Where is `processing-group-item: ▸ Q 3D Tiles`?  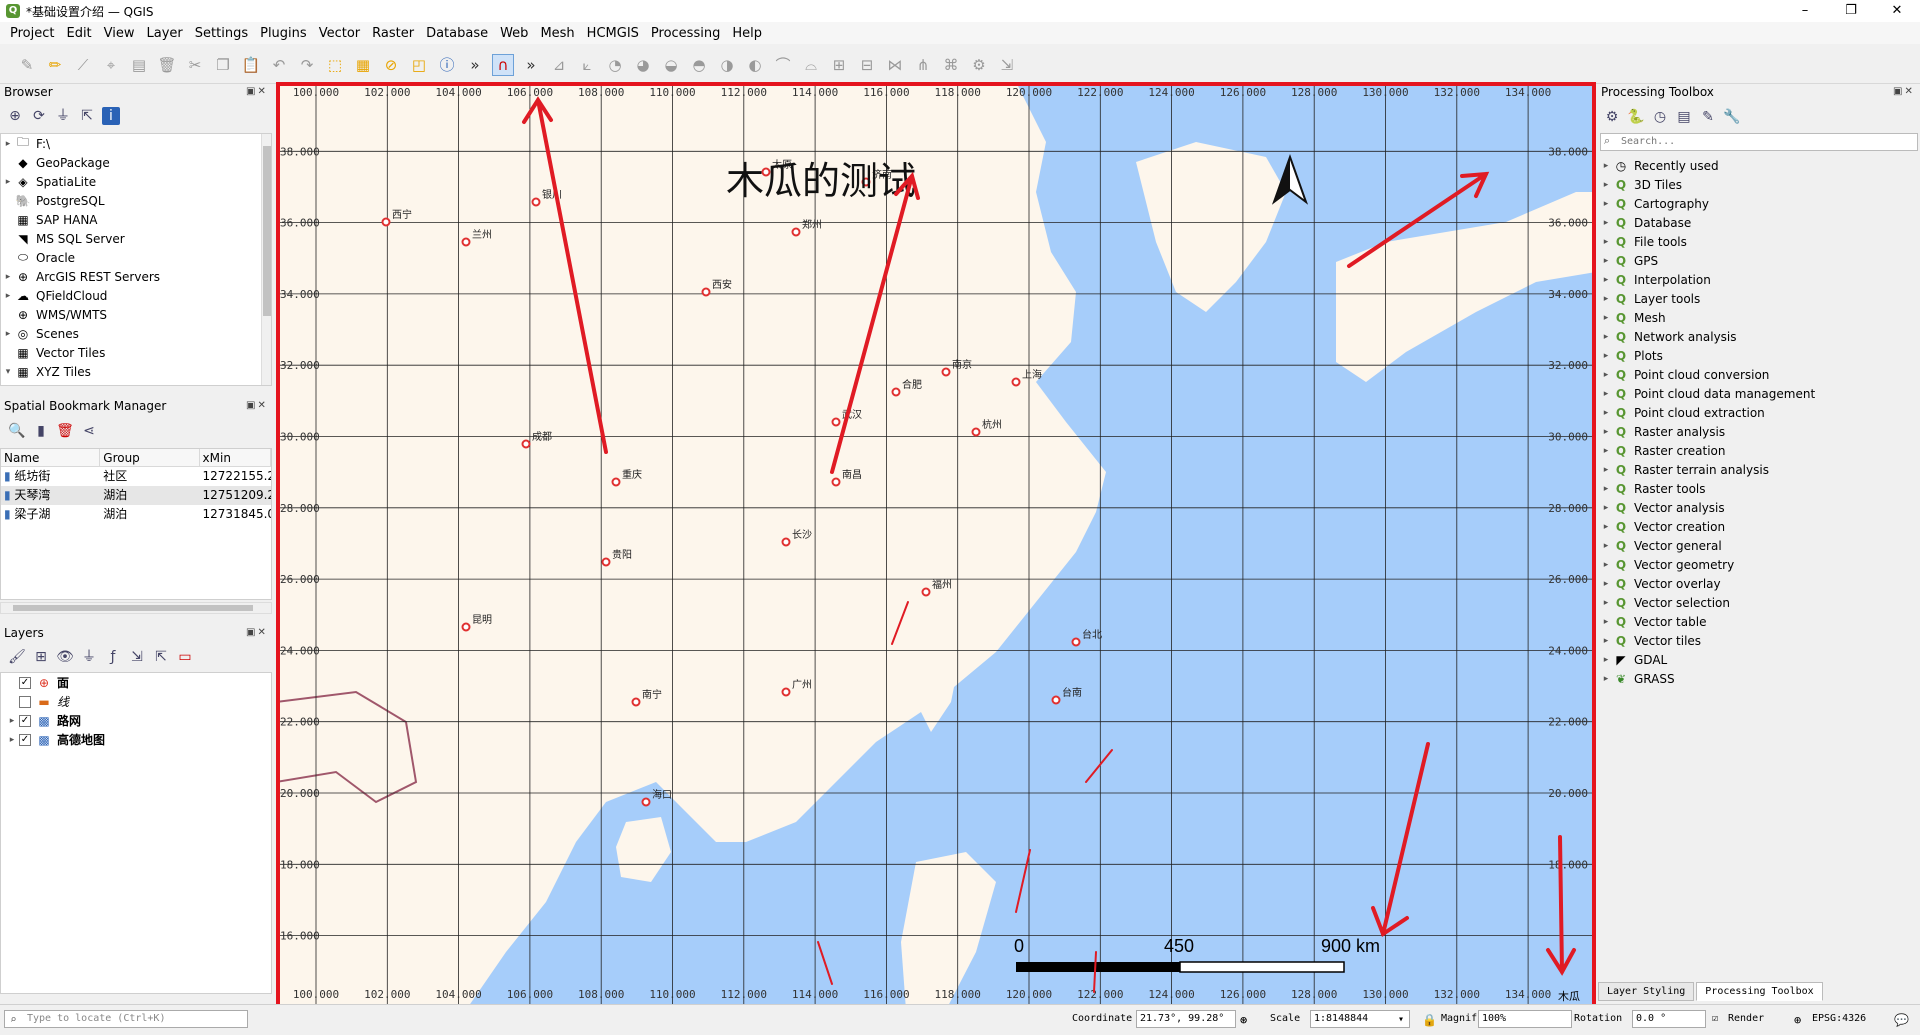 processing-group-item: ▸ Q 3D Tiles is located at coordinates (1757, 184).